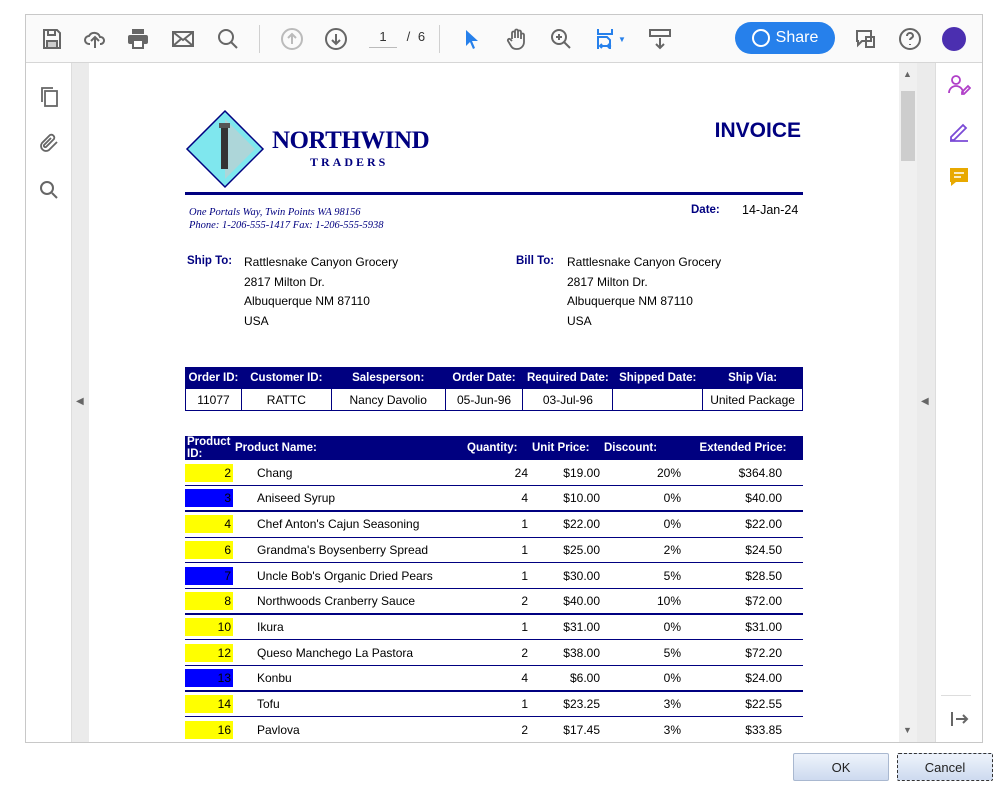 Image resolution: width=1000 pixels, height=794 pixels. I want to click on product-id: 12, so click(209, 652).